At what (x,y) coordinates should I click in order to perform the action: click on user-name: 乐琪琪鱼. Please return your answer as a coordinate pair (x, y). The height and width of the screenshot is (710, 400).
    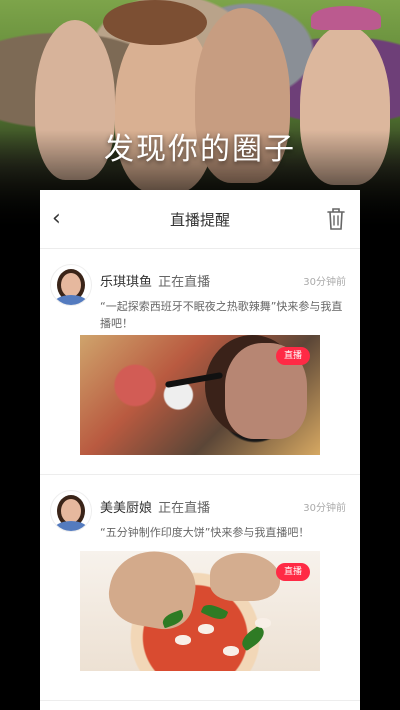
    Looking at the image, I should click on (126, 282).